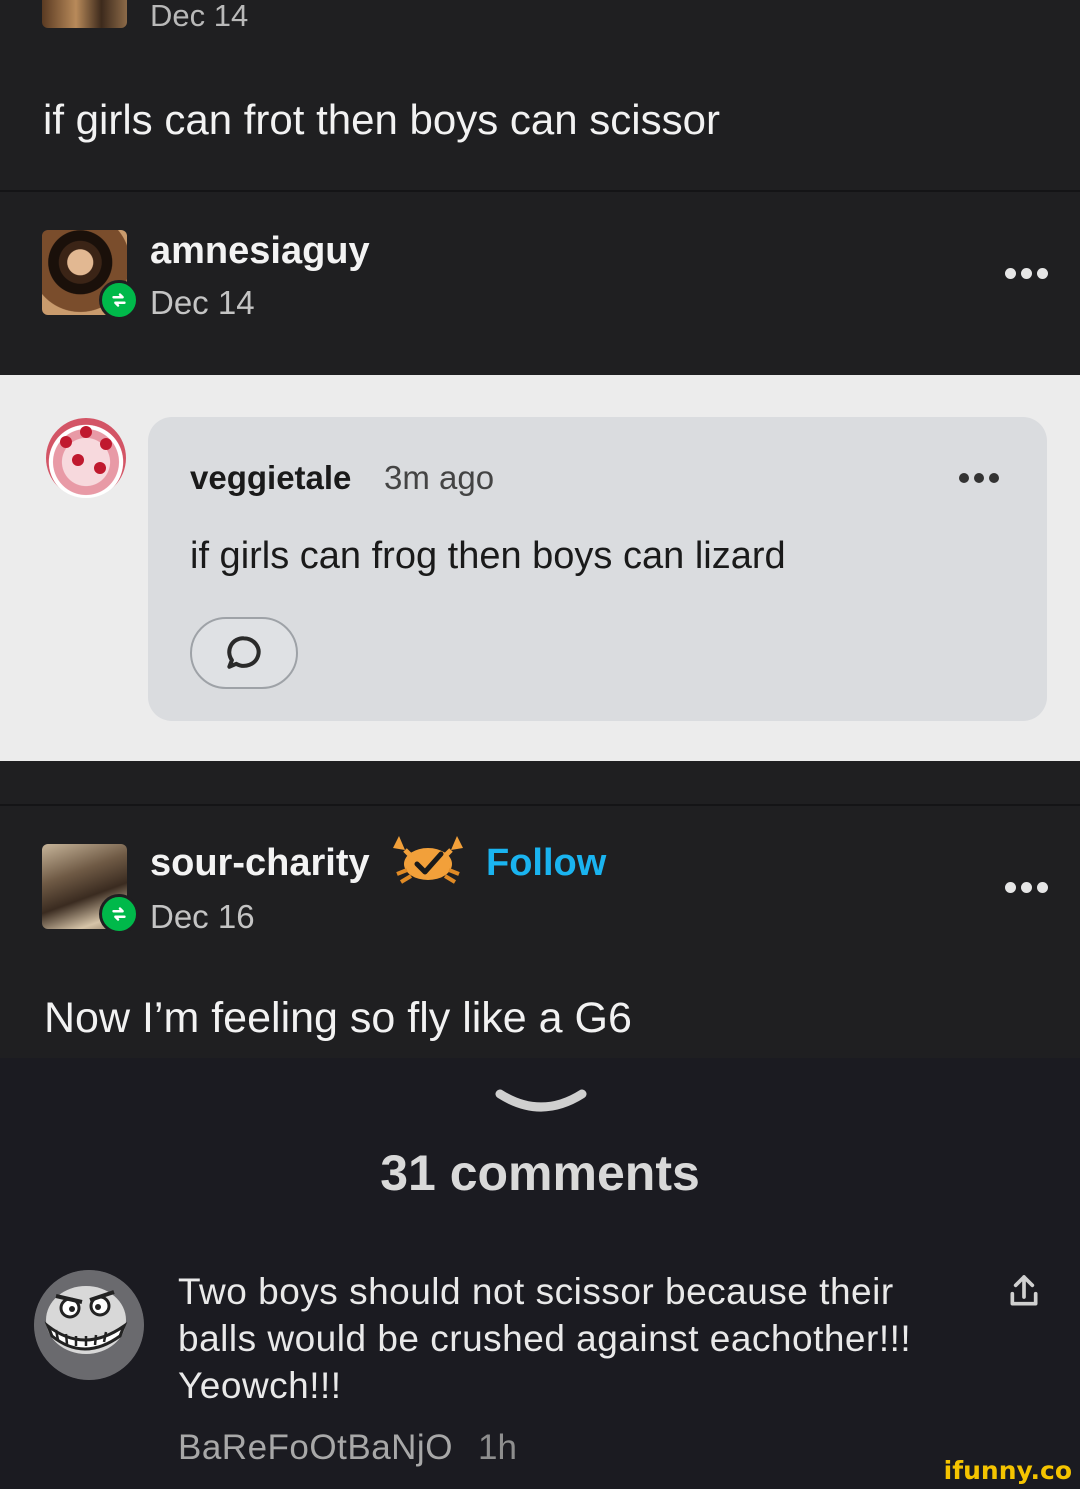 This screenshot has height=1489, width=1080. I want to click on comments-count: 31 comments, so click(540, 1173).